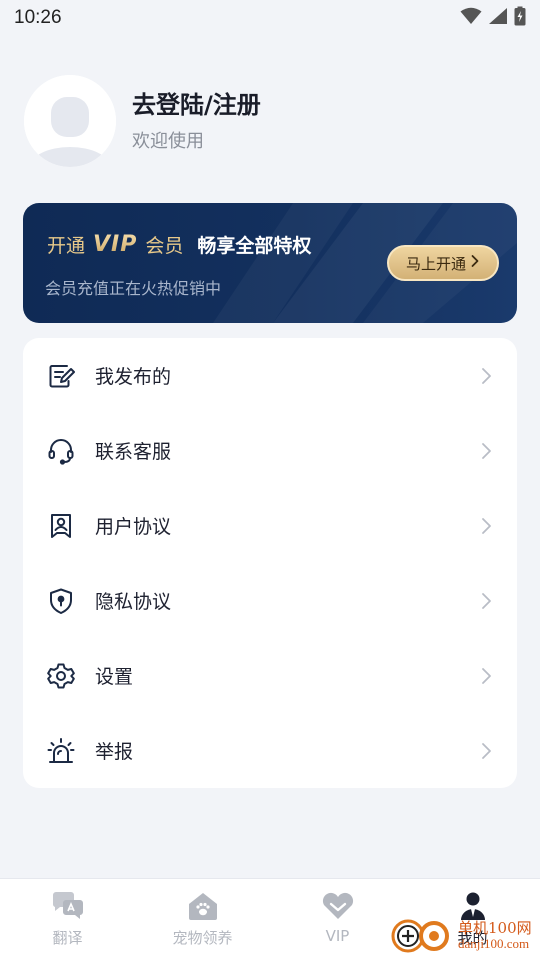  Describe the element at coordinates (495, 928) in the screenshot. I see `watermark-line1: 单机100网` at that location.